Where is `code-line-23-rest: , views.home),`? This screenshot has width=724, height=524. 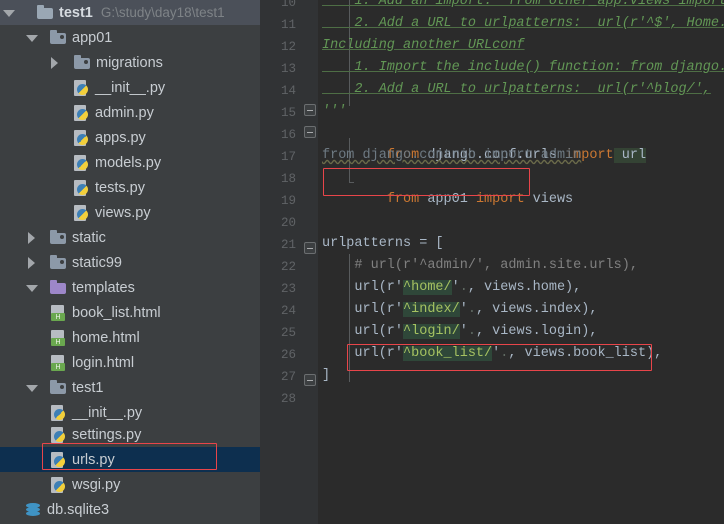
code-line-23-rest: , views.home), is located at coordinates (524, 287).